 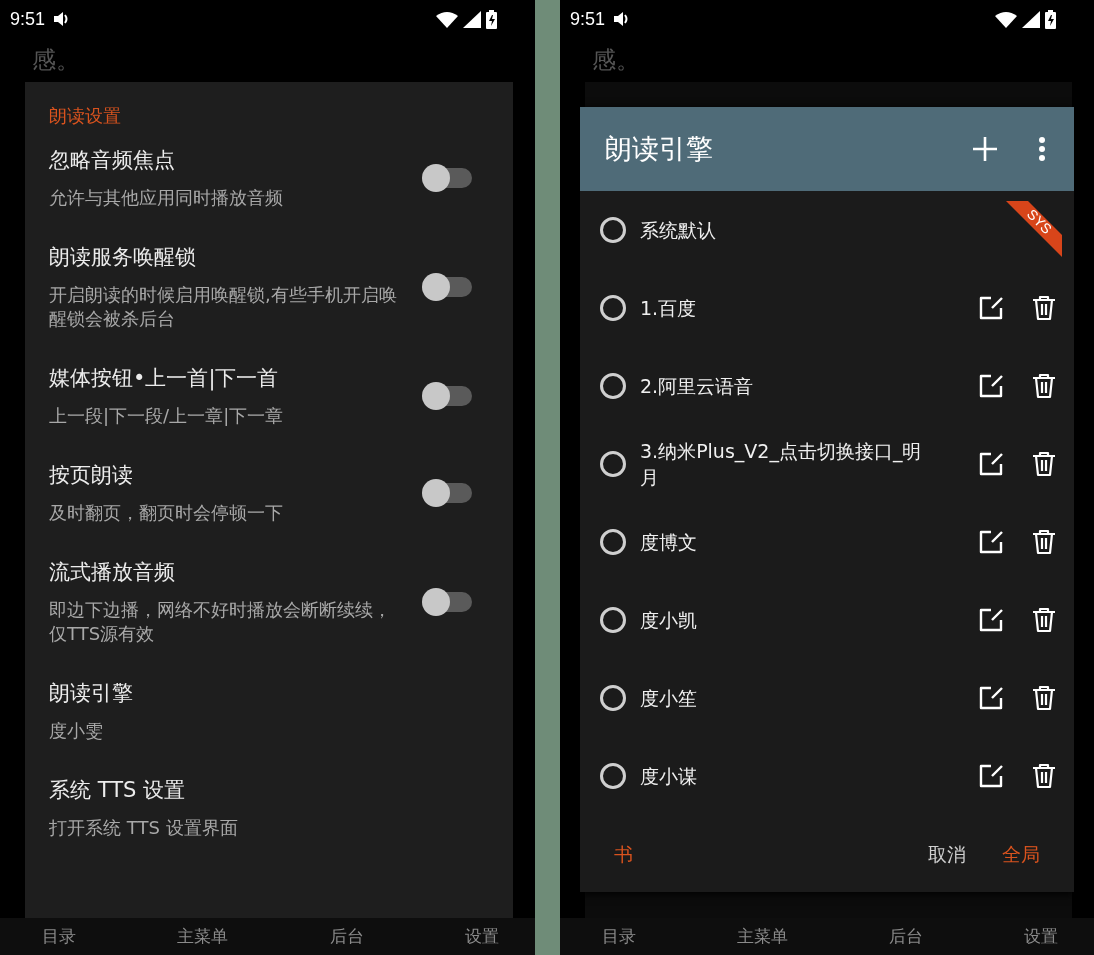 What do you see at coordinates (668, 698) in the screenshot?
I see `engine-name: 度小笙` at bounding box center [668, 698].